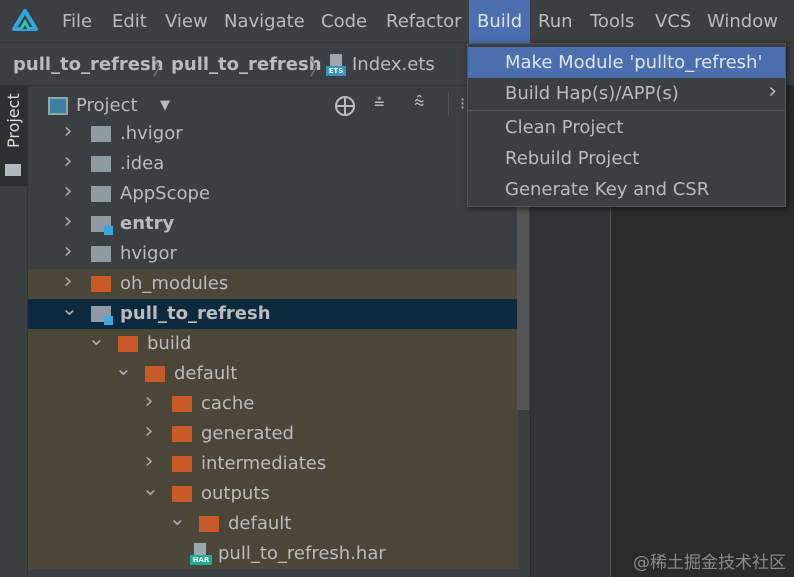 The width and height of the screenshot is (794, 577). What do you see at coordinates (186, 21) in the screenshot?
I see `menu-view: View` at bounding box center [186, 21].